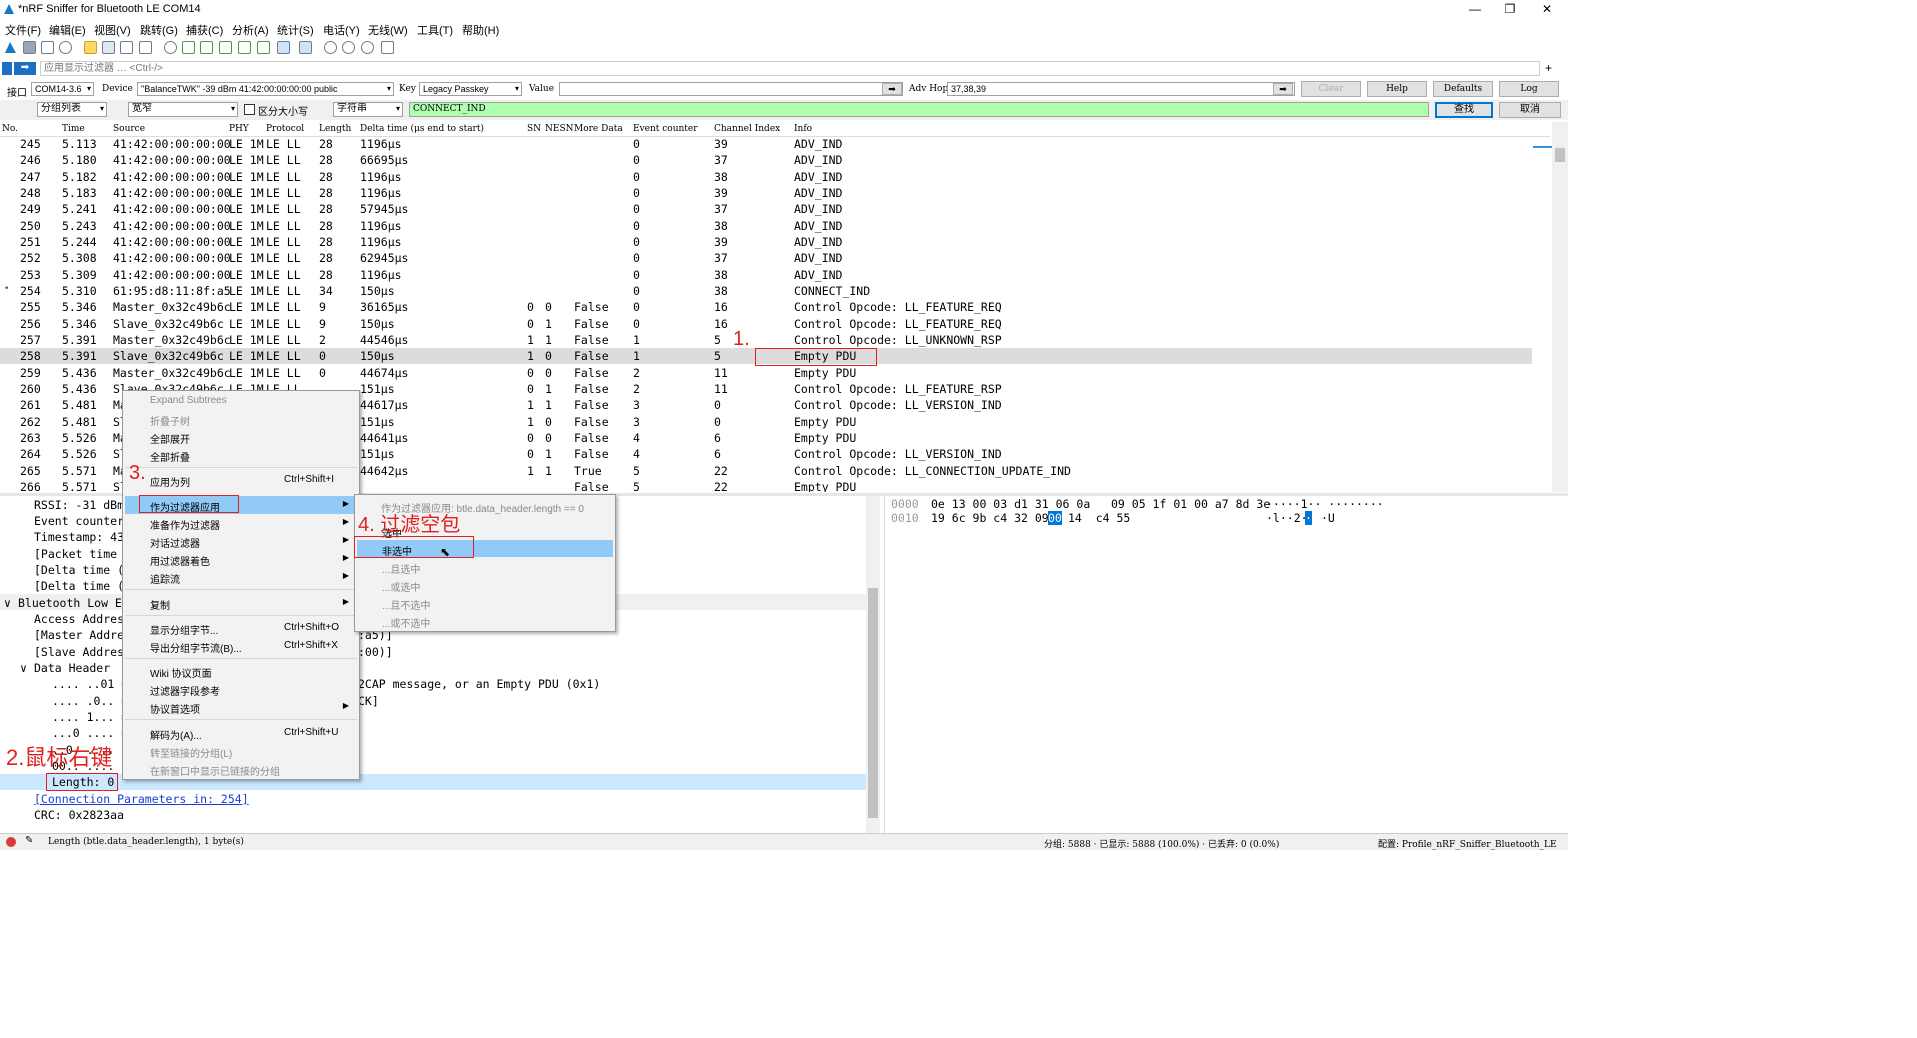 Image resolution: width=1917 pixels, height=1038 pixels. What do you see at coordinates (73, 129) in the screenshot?
I see `col-time: Time` at bounding box center [73, 129].